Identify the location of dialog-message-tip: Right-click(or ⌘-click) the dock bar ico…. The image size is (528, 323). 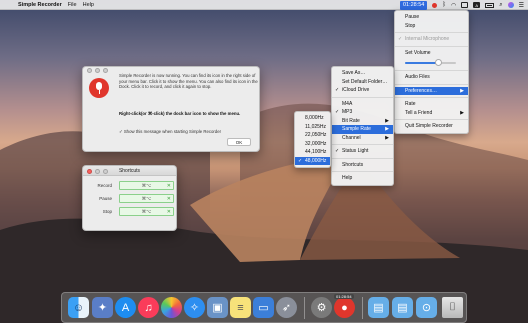
(180, 113).